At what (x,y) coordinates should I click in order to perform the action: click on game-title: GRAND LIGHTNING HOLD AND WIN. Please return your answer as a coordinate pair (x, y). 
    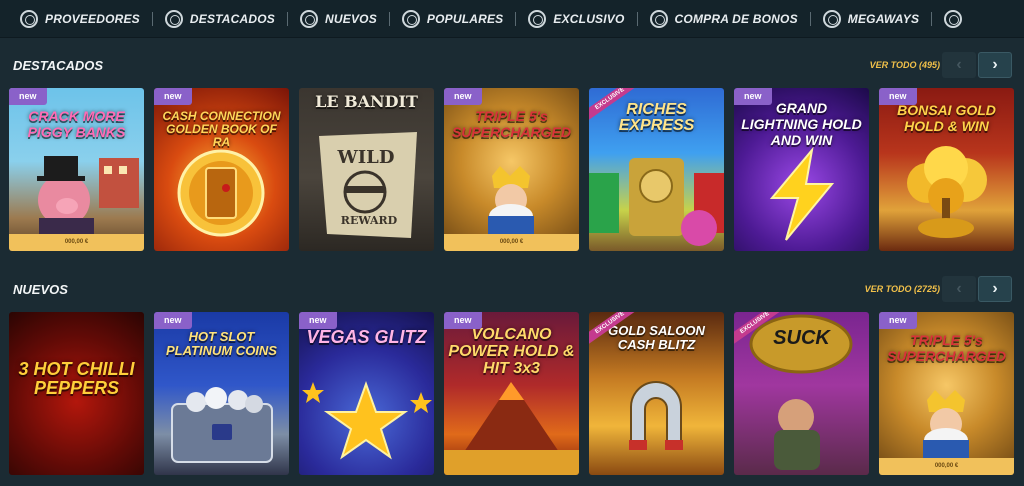
    Looking at the image, I should click on (801, 124).